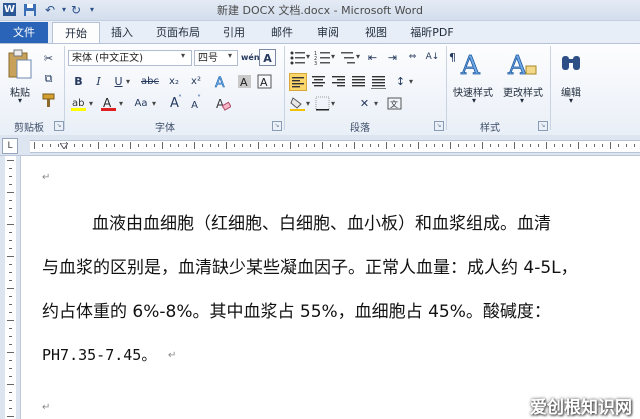  Describe the element at coordinates (372, 57) in the screenshot. I see `decrease-indent-icon: ⇤` at that location.